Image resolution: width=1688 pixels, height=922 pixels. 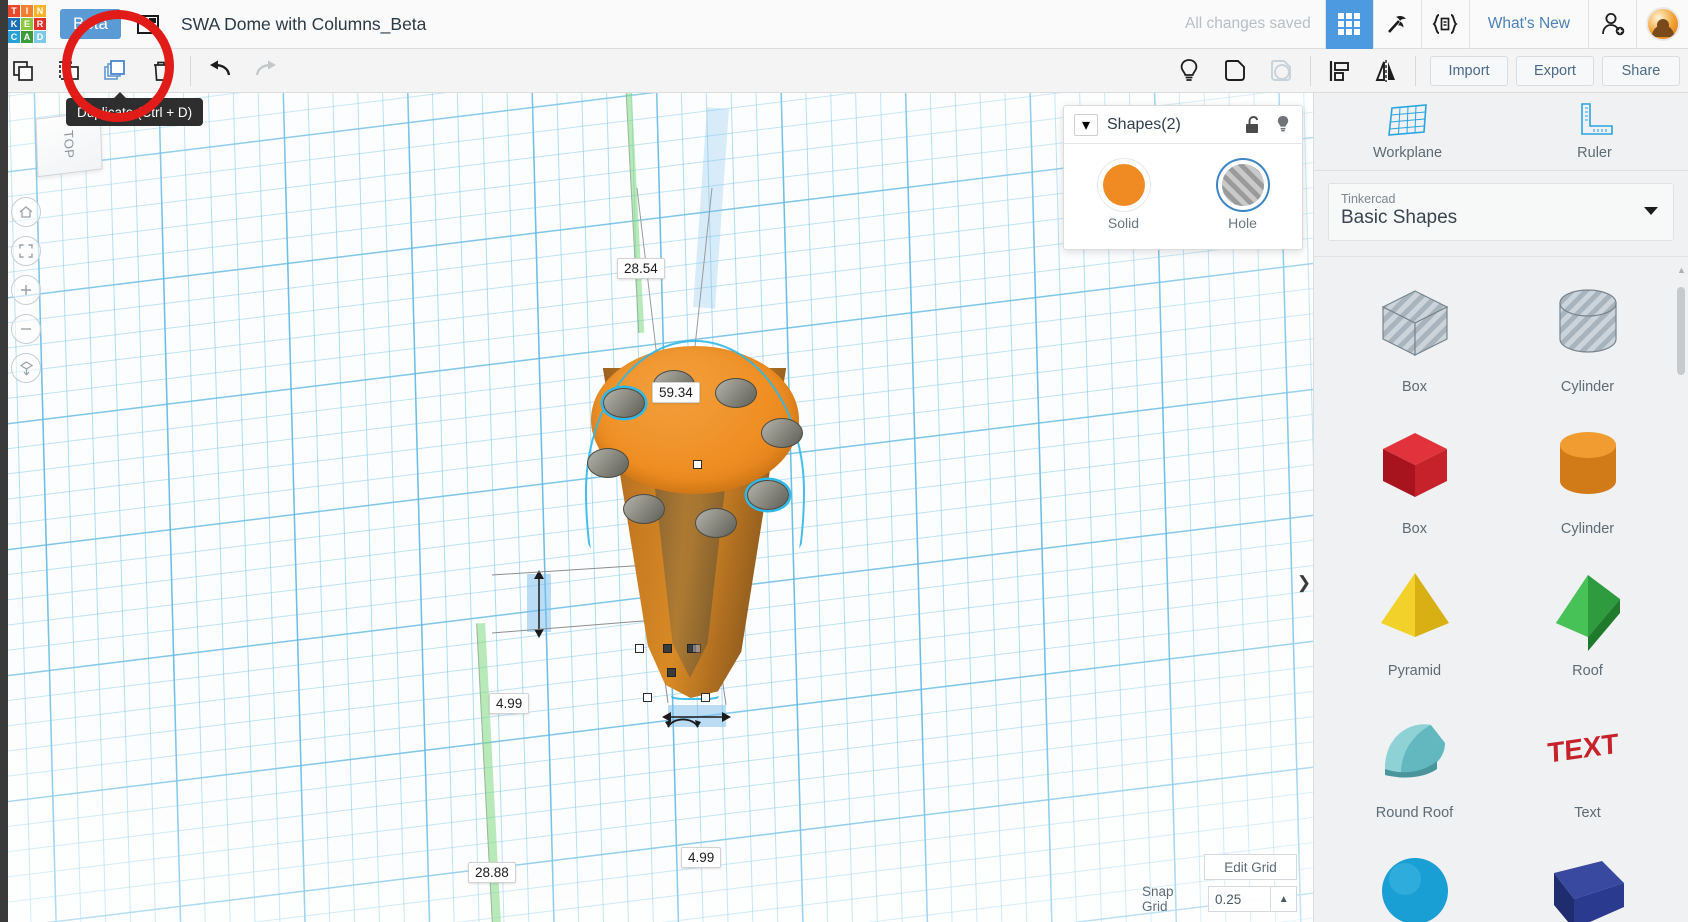 What do you see at coordinates (1386, 71) in the screenshot?
I see `mirror-button` at bounding box center [1386, 71].